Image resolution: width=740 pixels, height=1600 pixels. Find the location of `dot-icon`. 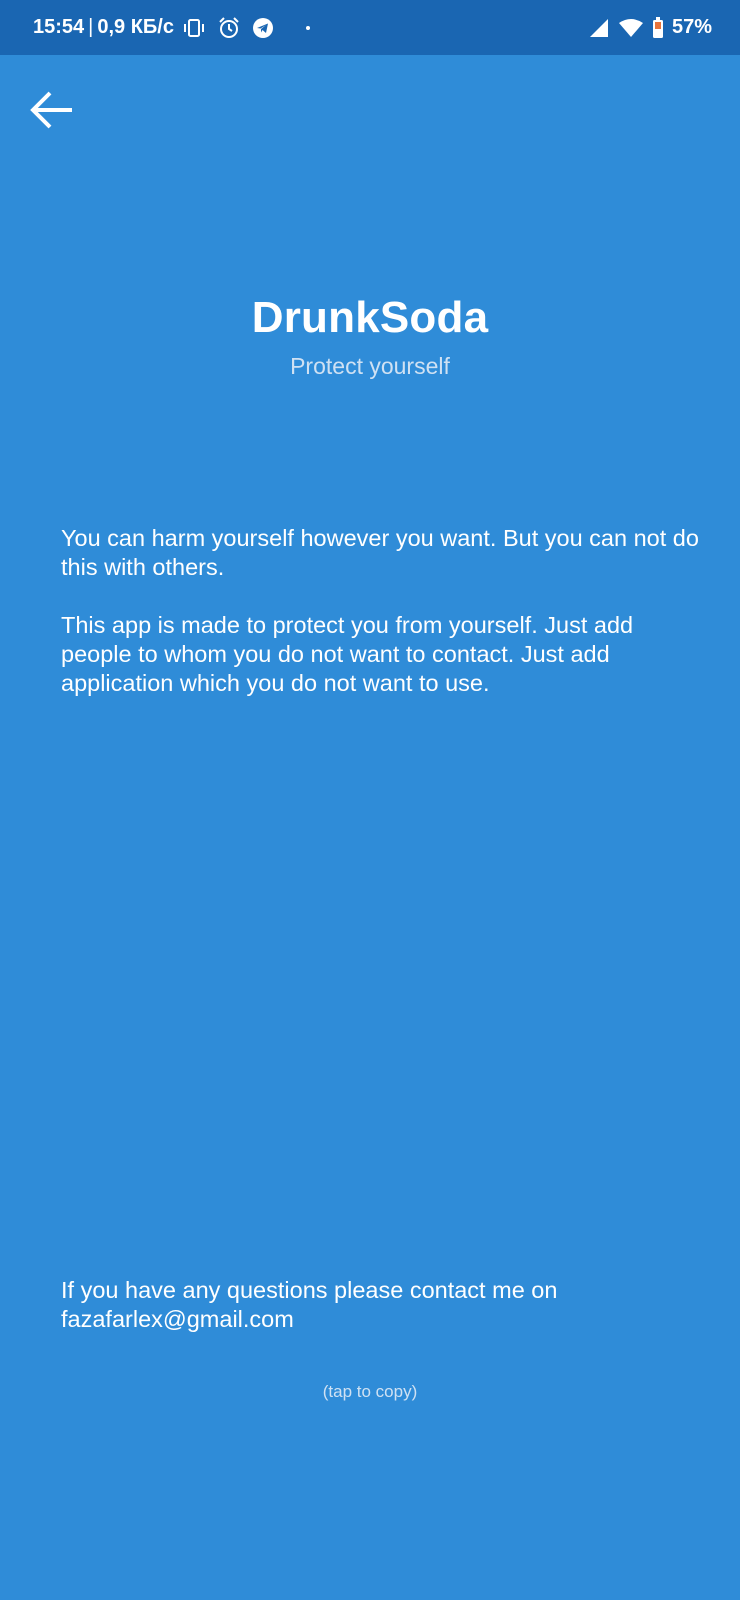

dot-icon is located at coordinates (307, 27).